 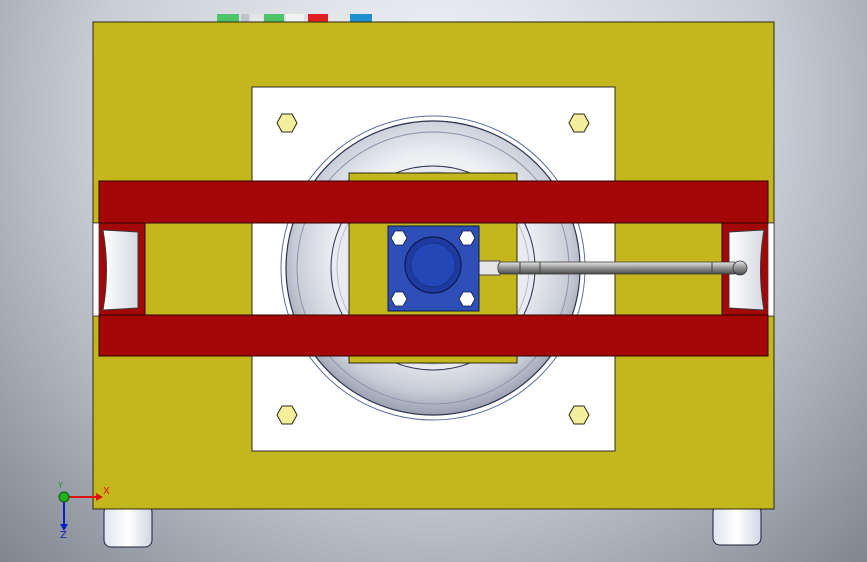 What do you see at coordinates (432, 526) in the screenshot?
I see `support-foot-icon` at bounding box center [432, 526].